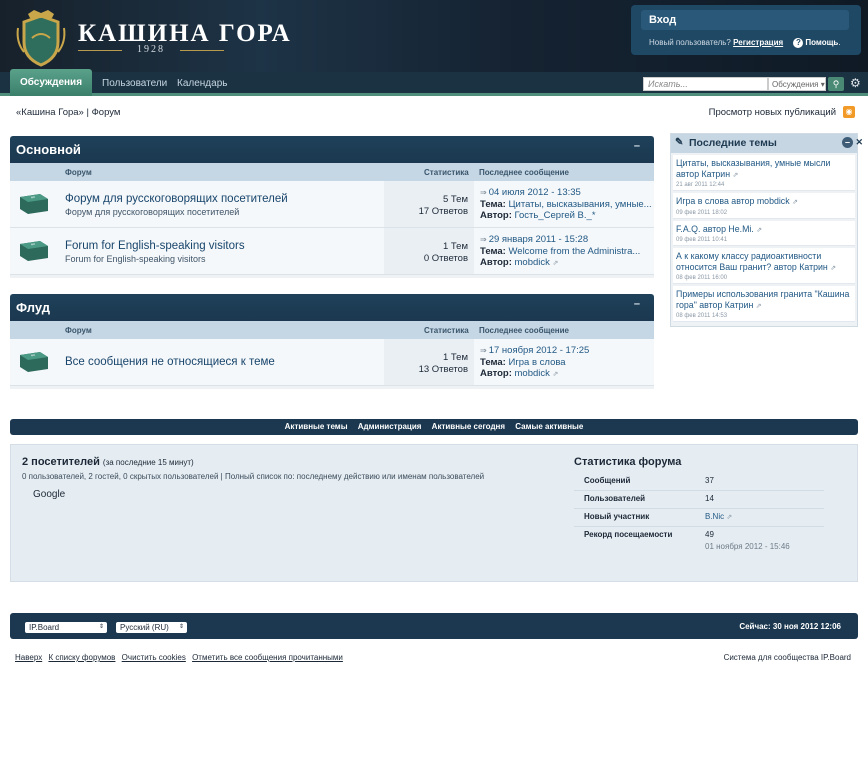 The width and height of the screenshot is (868, 757). Describe the element at coordinates (332, 330) in the screenshot. I see `column-headers: Форум Статистика Последнее сообщение` at that location.